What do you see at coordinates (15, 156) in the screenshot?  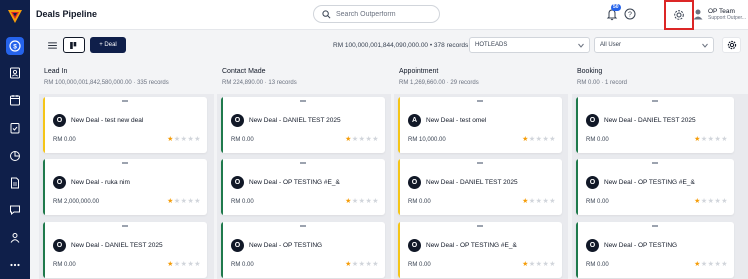 I see `sidebar-item-reports` at bounding box center [15, 156].